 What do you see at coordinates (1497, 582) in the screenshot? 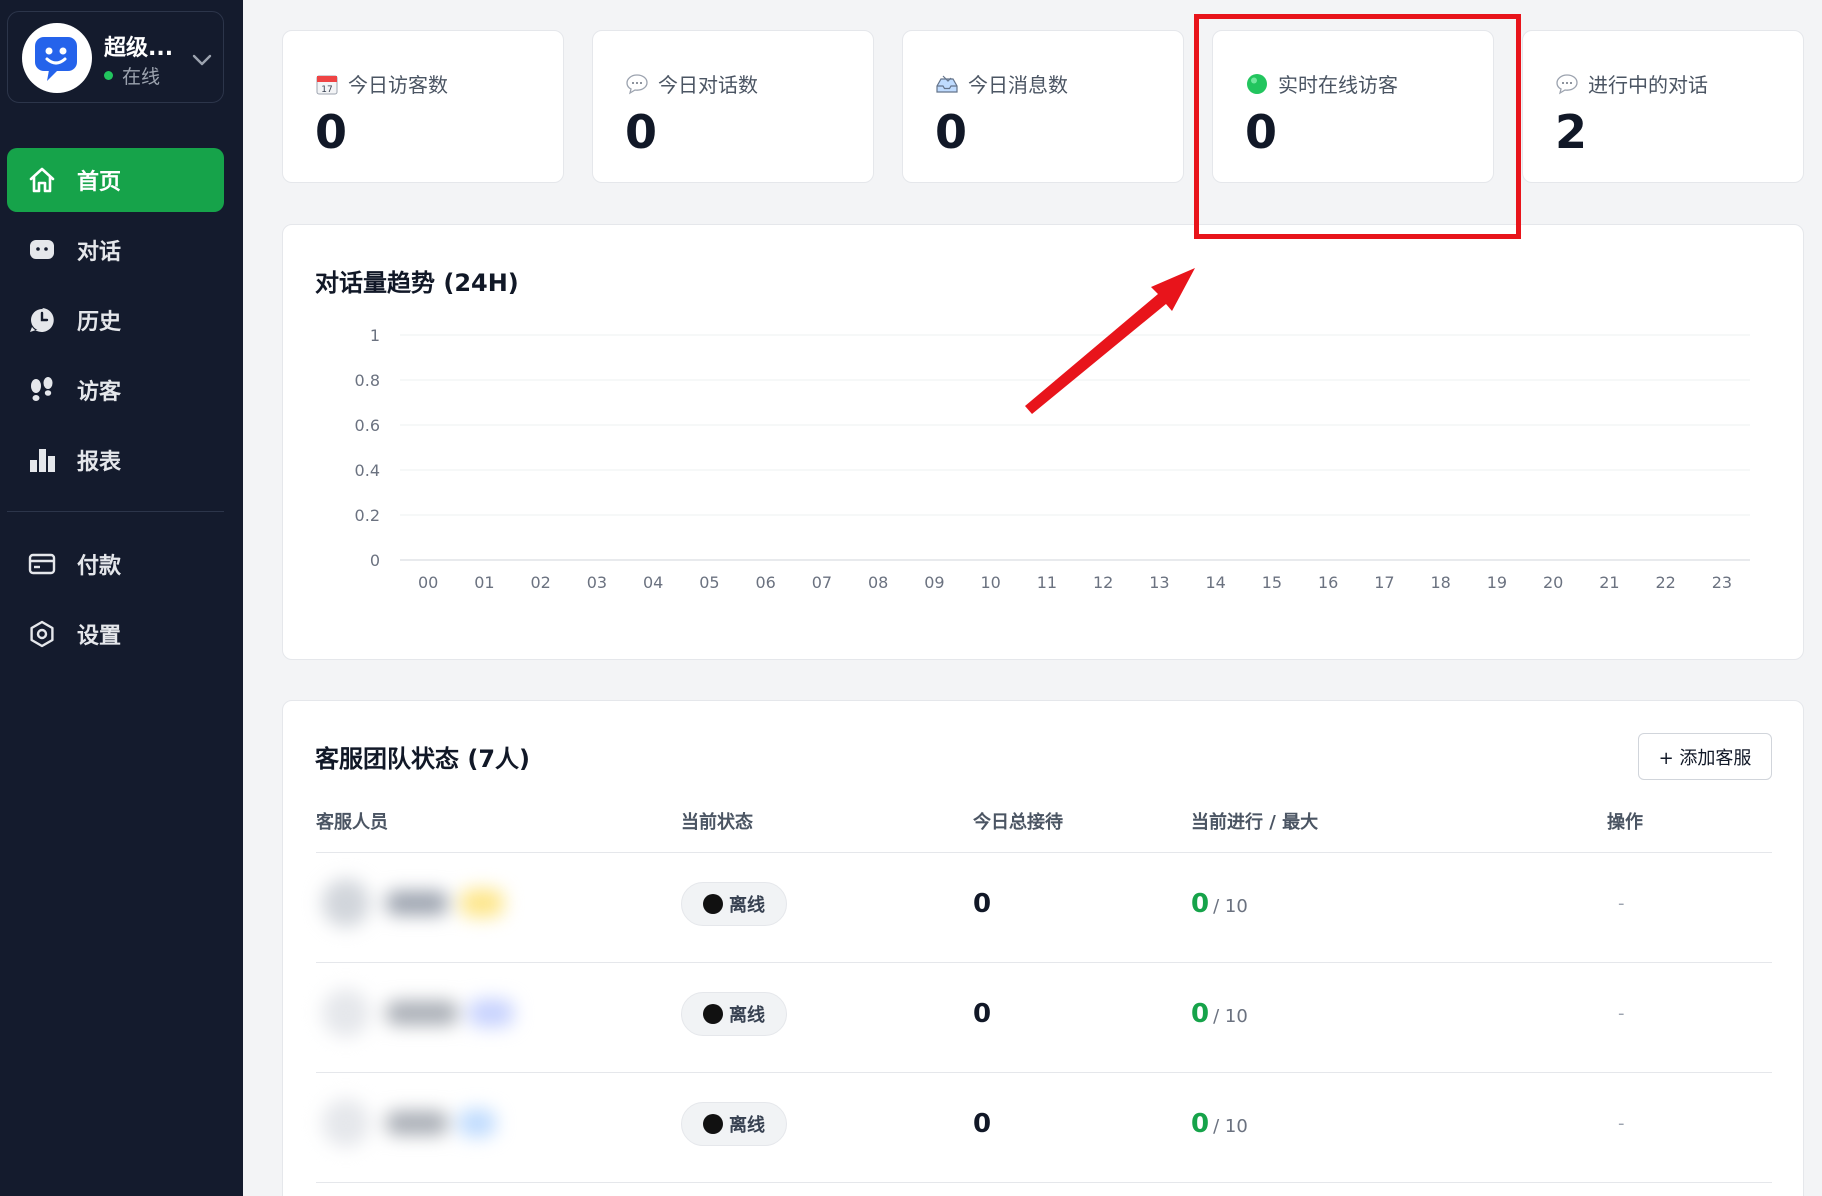
I see `x-tick-label: 19` at bounding box center [1497, 582].